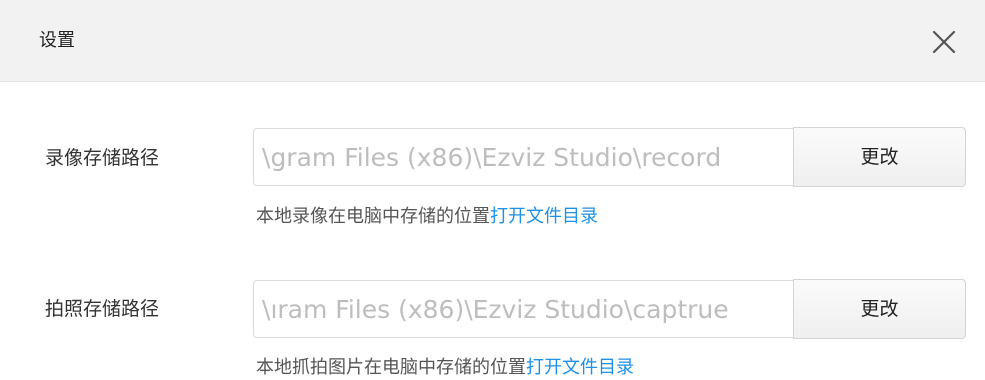 This screenshot has height=380, width=985. What do you see at coordinates (102, 309) in the screenshot?
I see `capture-path-label: 拍照存储路径` at bounding box center [102, 309].